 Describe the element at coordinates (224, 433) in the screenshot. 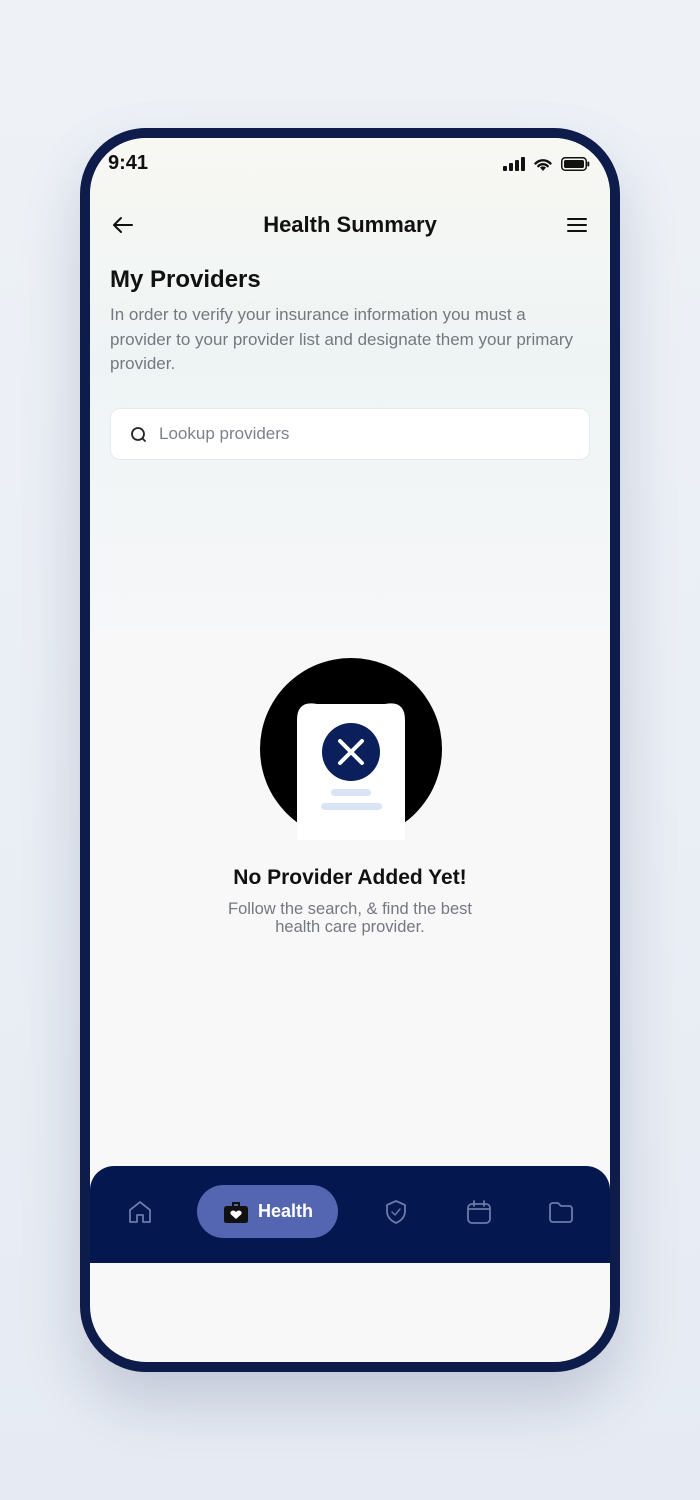

I see `search-placeholder: Lookup providers` at that location.